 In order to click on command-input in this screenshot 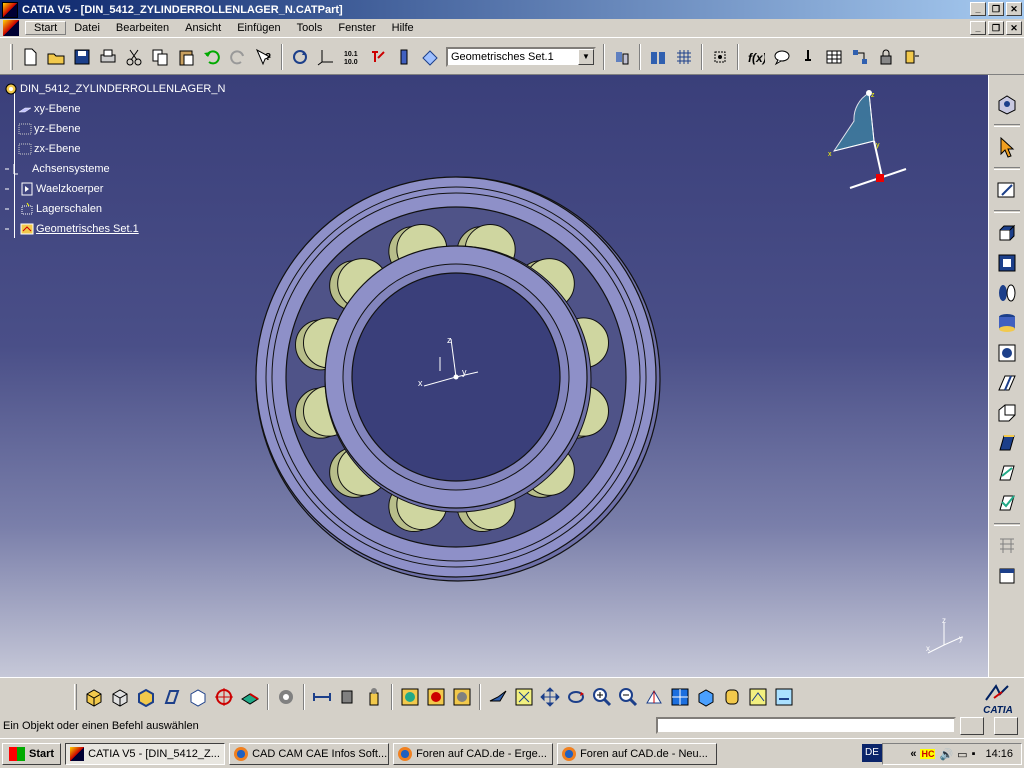, I will do `click(806, 725)`.